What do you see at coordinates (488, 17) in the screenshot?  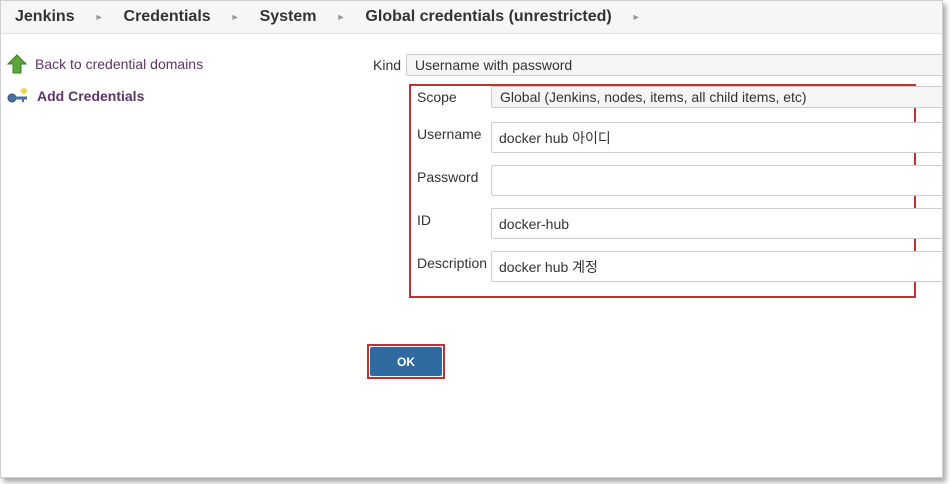 I see `breadcrumb-global-credentials: Global credentials (unrestricted)` at bounding box center [488, 17].